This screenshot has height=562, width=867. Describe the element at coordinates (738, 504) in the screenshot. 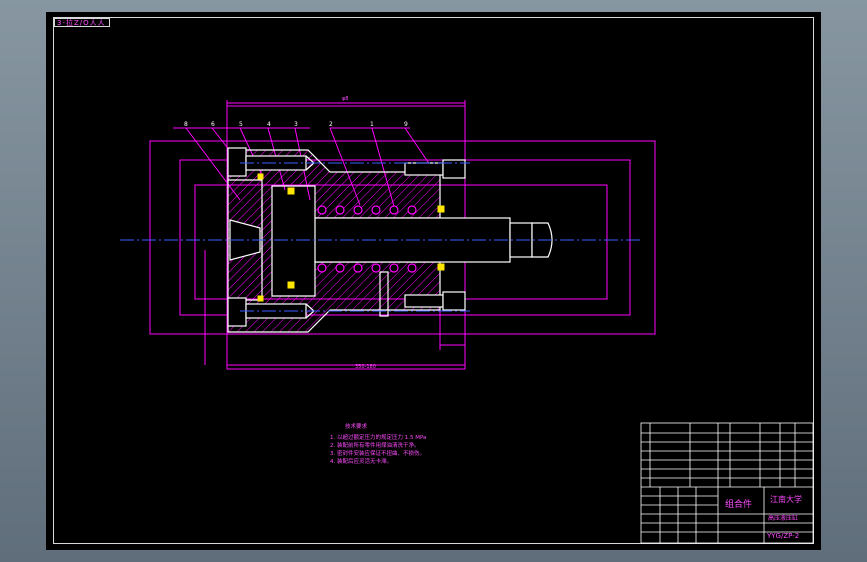

I see `assembly-label: 组合件` at that location.